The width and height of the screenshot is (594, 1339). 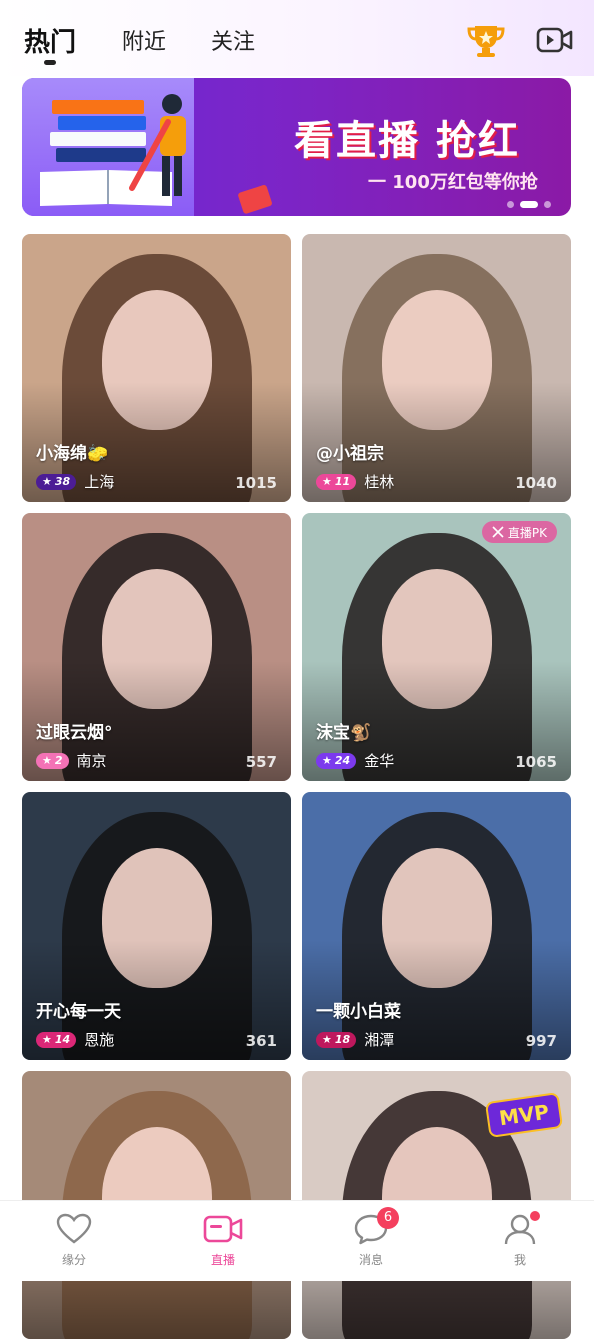 I want to click on viewer-count: 1040, so click(x=536, y=483).